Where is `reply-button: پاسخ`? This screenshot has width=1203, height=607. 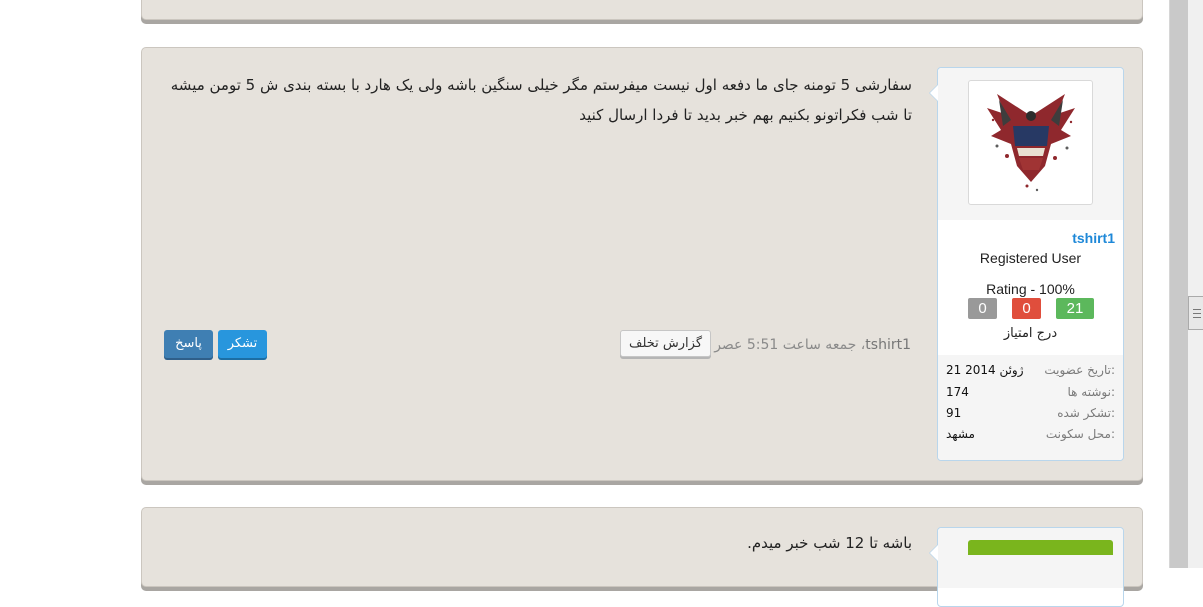 reply-button: پاسخ is located at coordinates (188, 344).